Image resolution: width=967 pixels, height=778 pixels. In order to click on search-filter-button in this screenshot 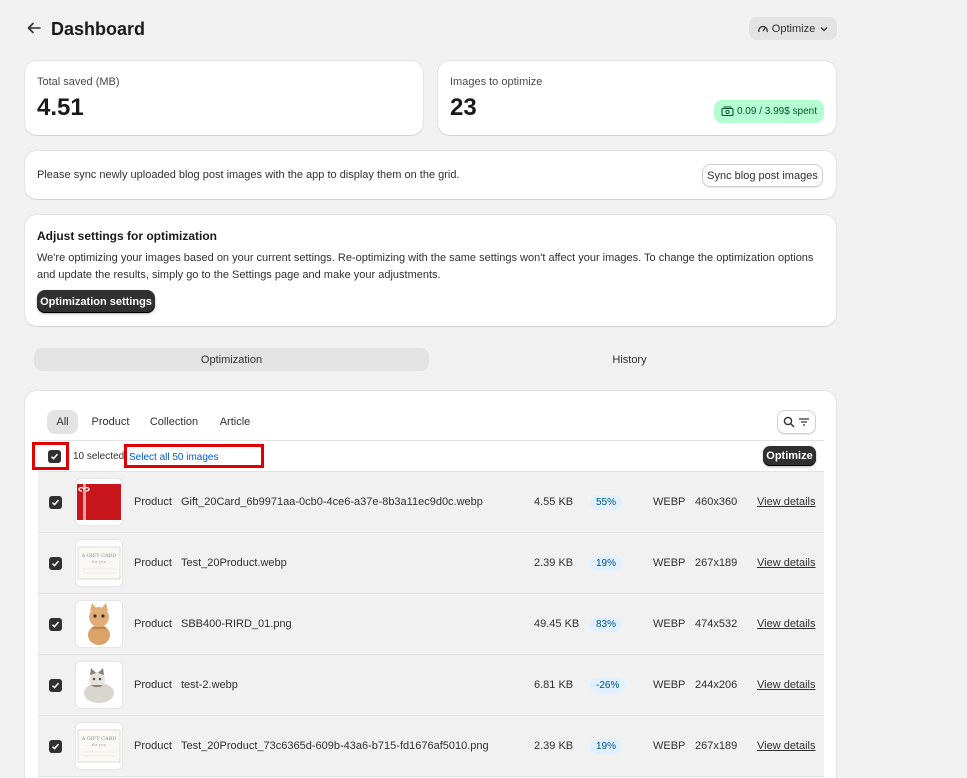, I will do `click(796, 422)`.